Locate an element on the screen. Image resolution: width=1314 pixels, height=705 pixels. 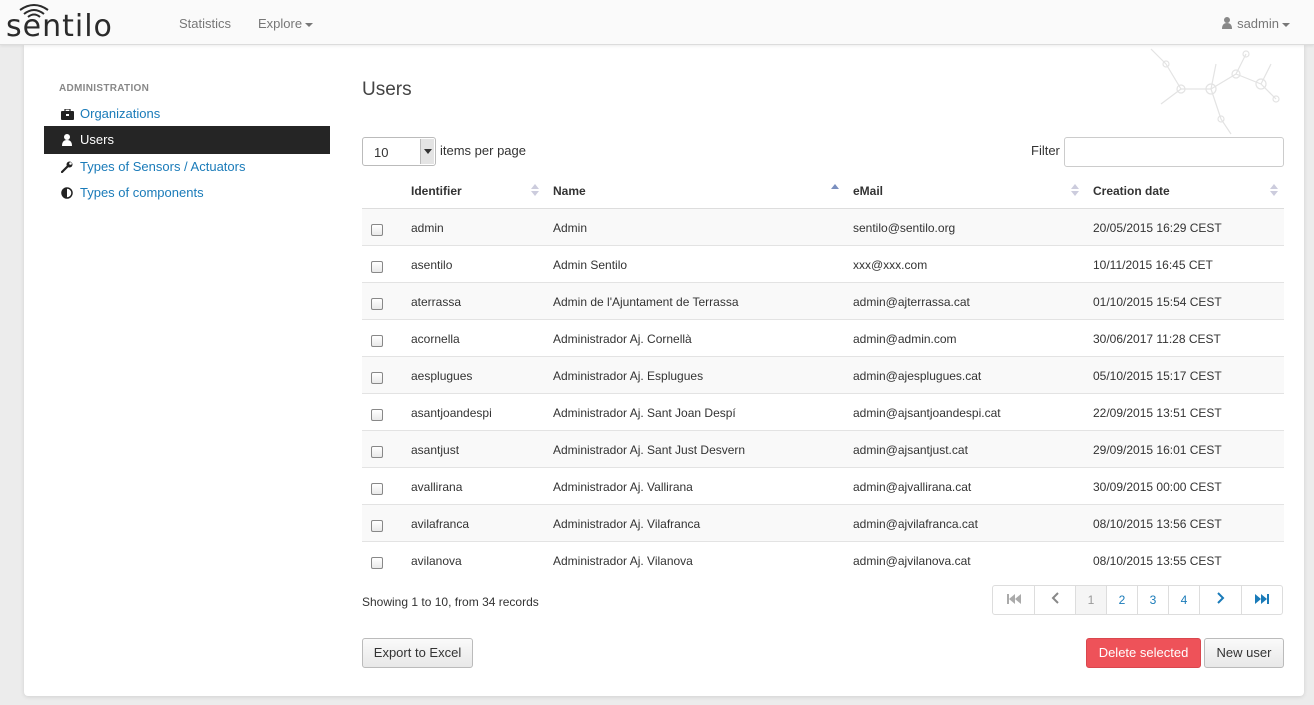
items-per-page-select: 10 is located at coordinates (399, 151).